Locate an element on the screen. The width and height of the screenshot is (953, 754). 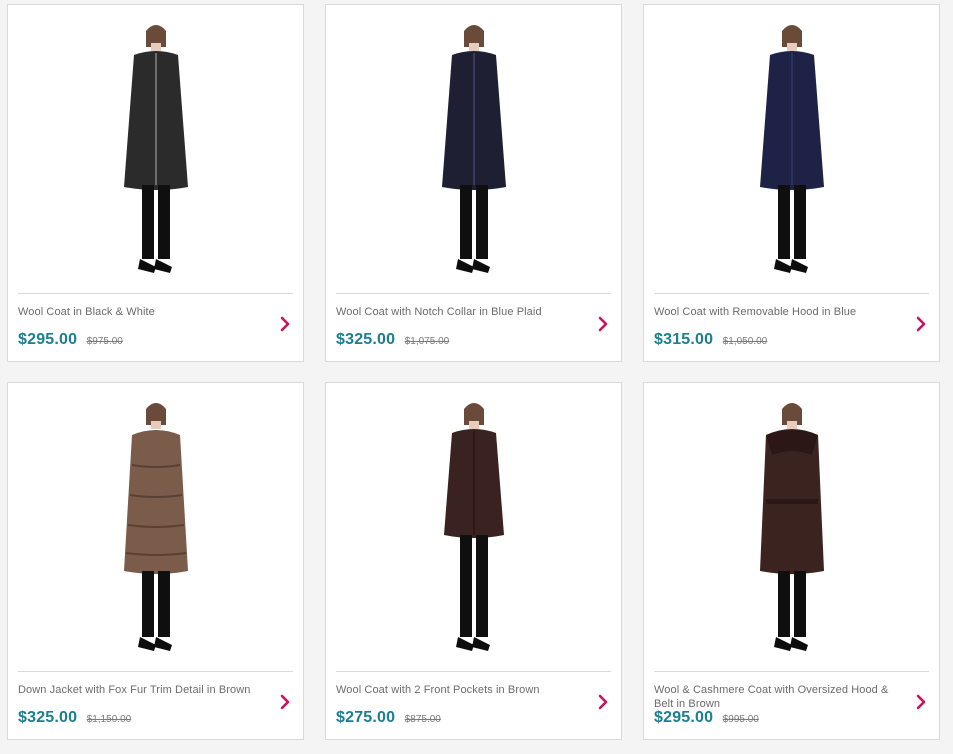
original-price: $1,075.00 is located at coordinates (427, 341).